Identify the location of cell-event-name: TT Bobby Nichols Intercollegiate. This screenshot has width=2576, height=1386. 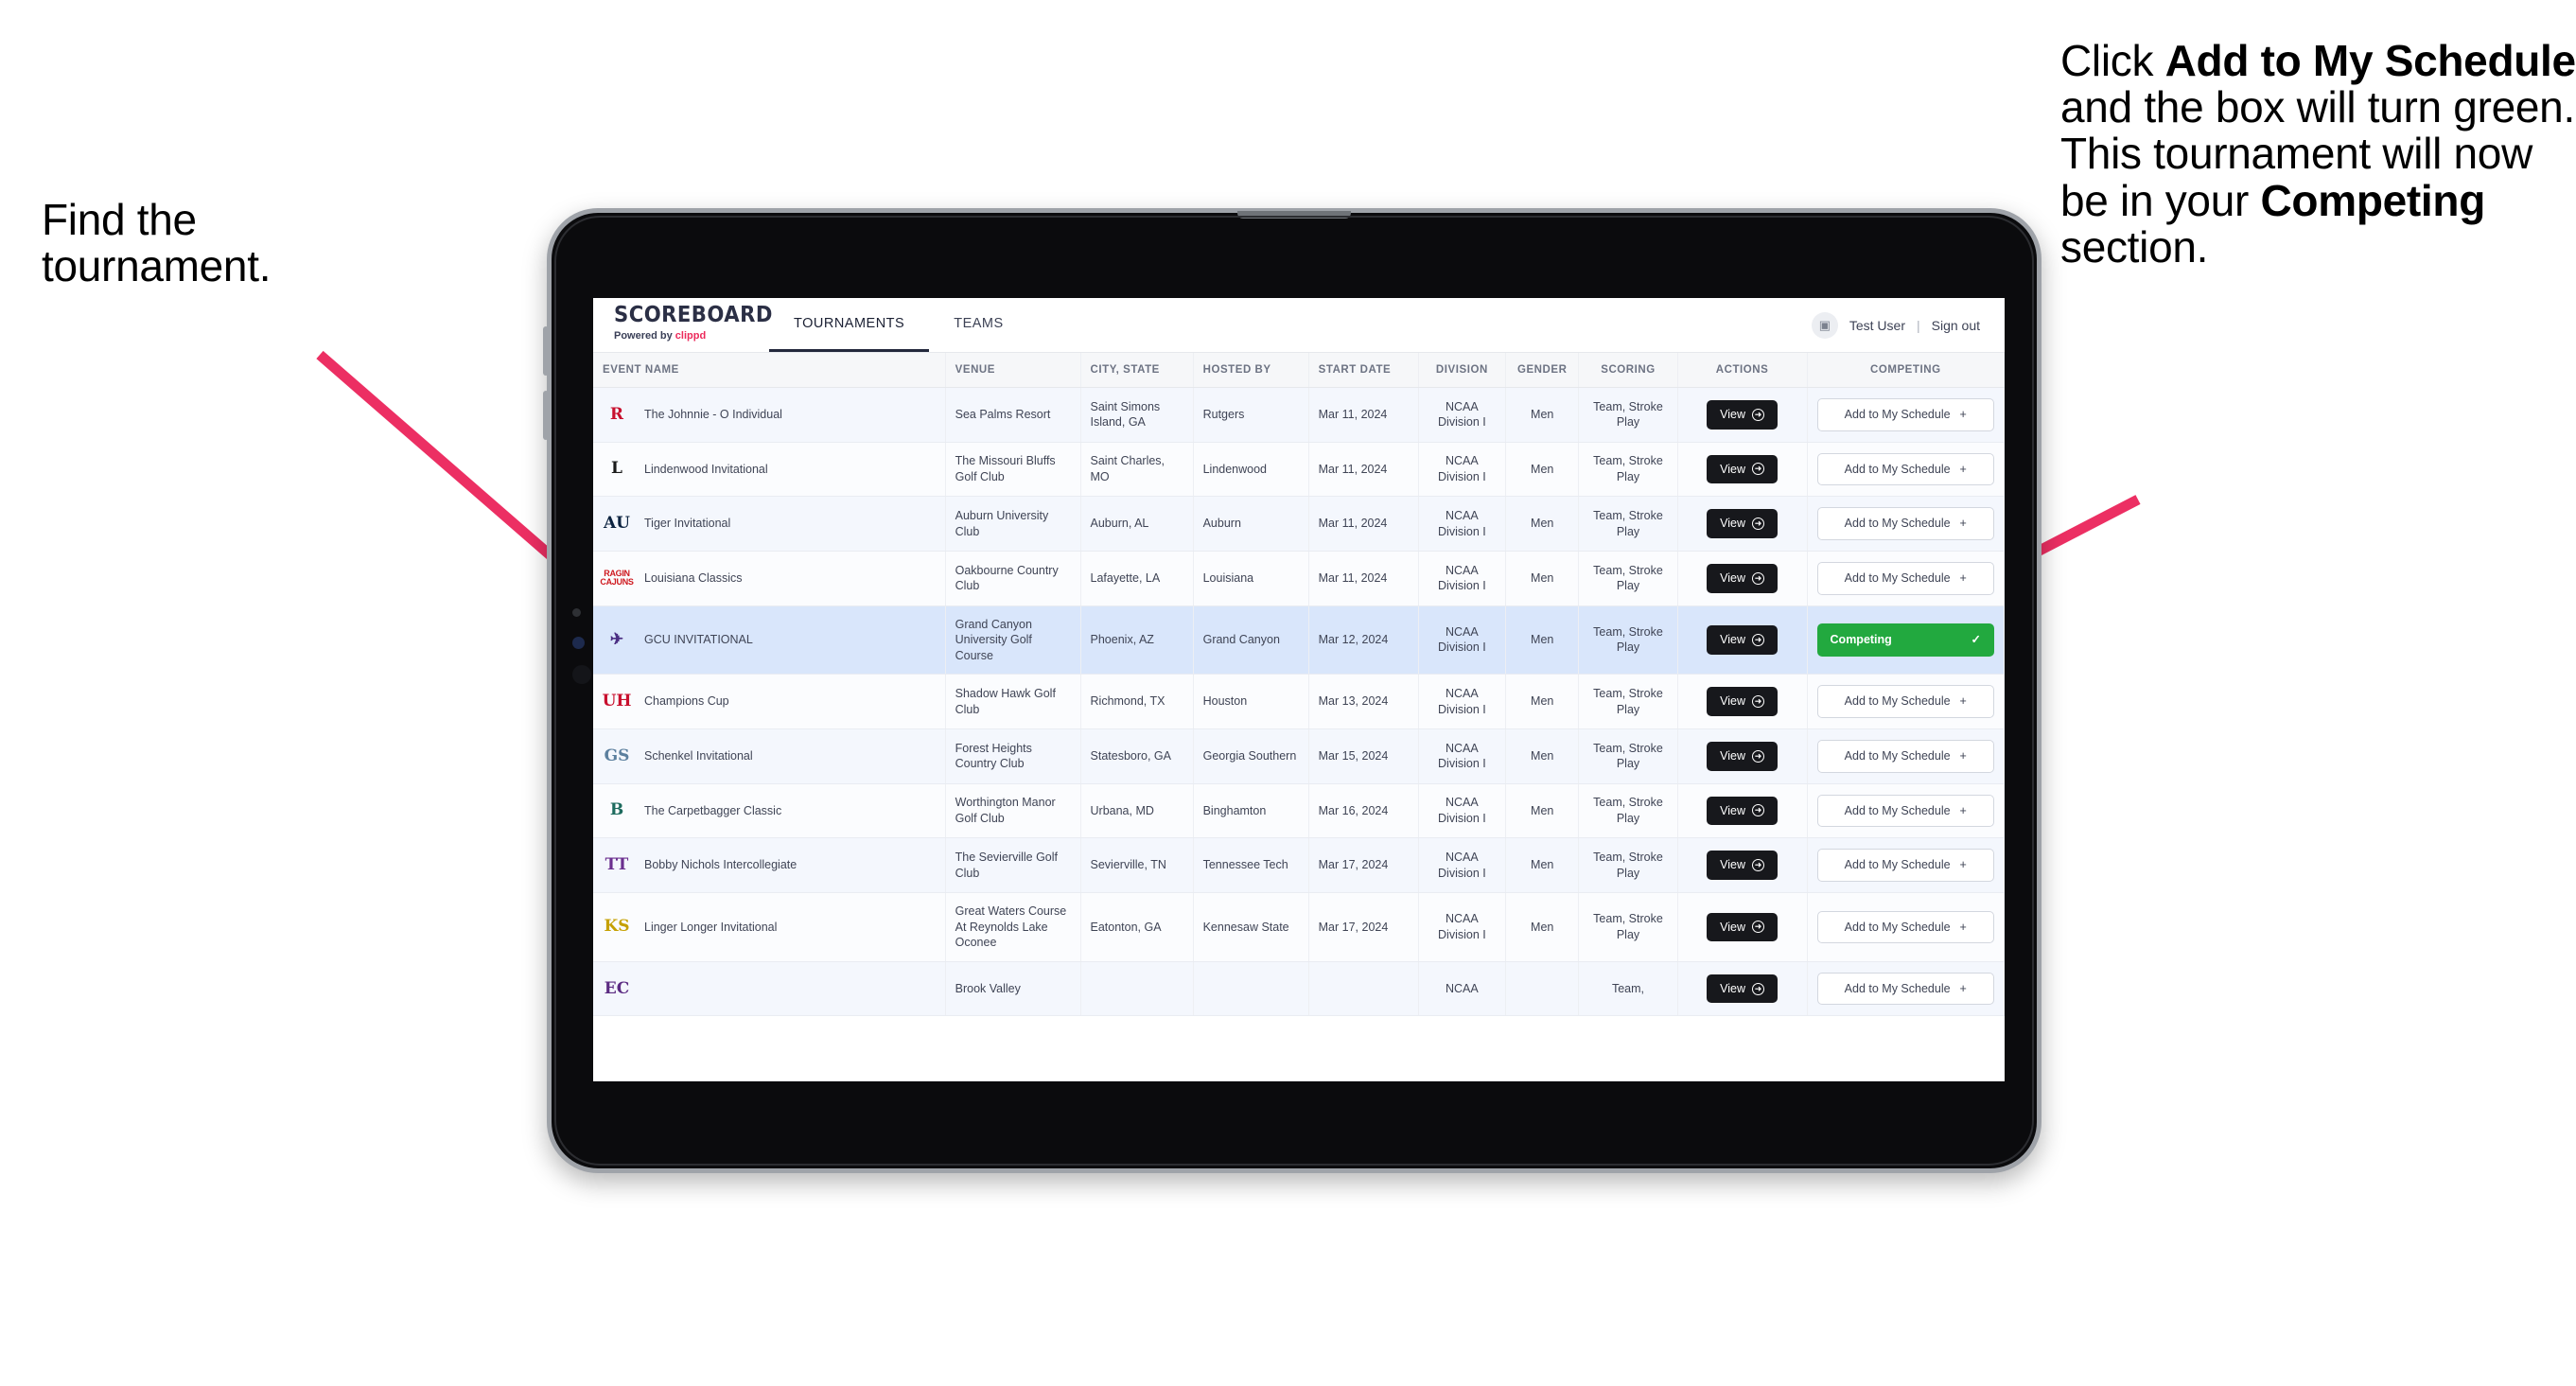
(770, 865).